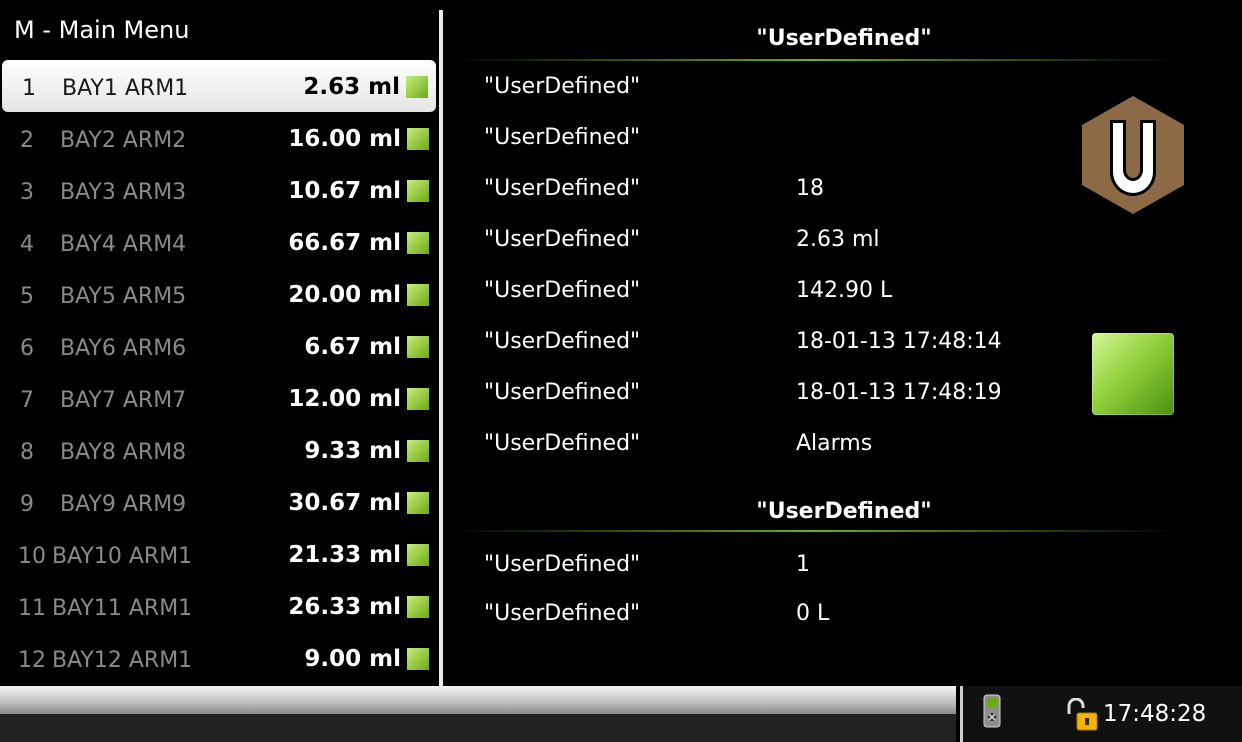 The height and width of the screenshot is (742, 1242). What do you see at coordinates (992, 711) in the screenshot?
I see `device-icon` at bounding box center [992, 711].